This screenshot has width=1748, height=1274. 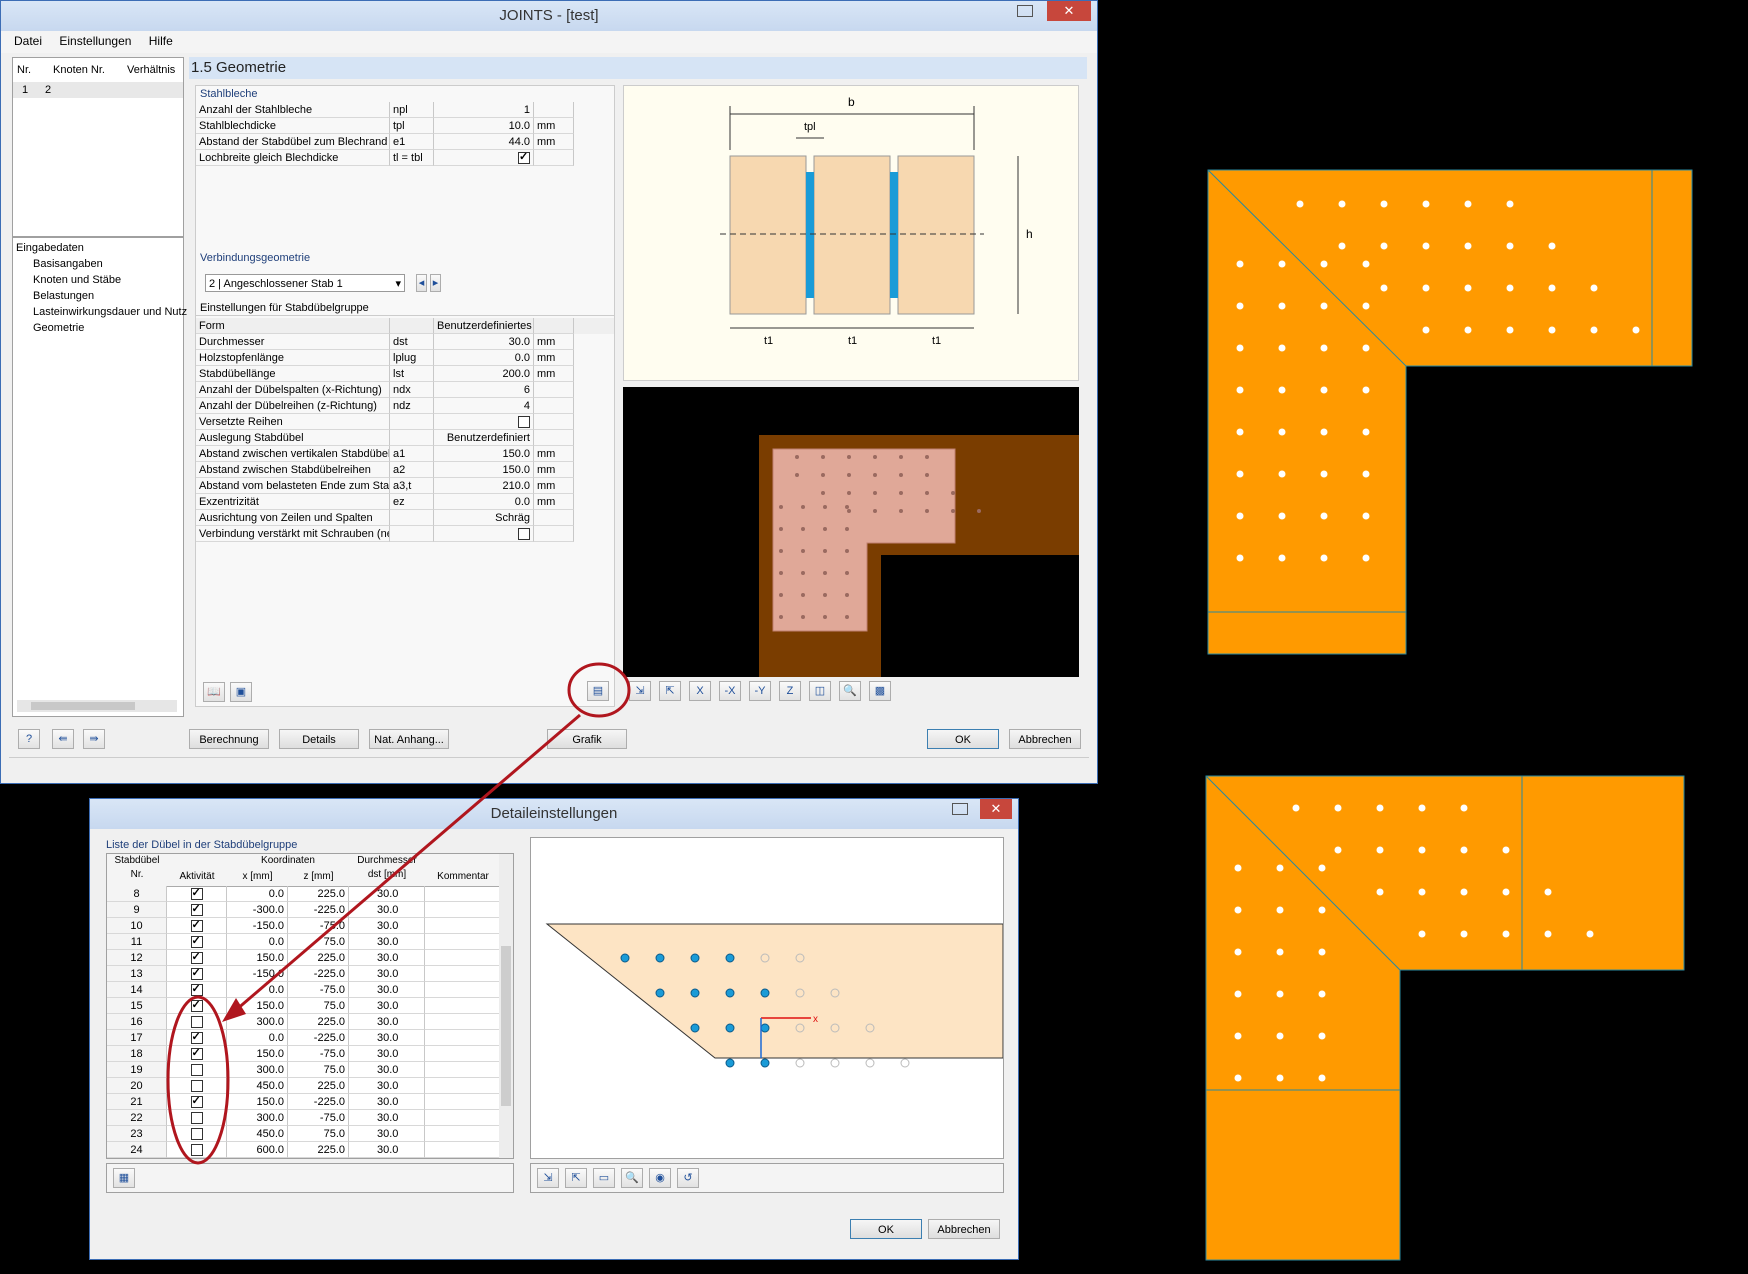 What do you see at coordinates (484, 342) in the screenshot?
I see `param-value: 30.0` at bounding box center [484, 342].